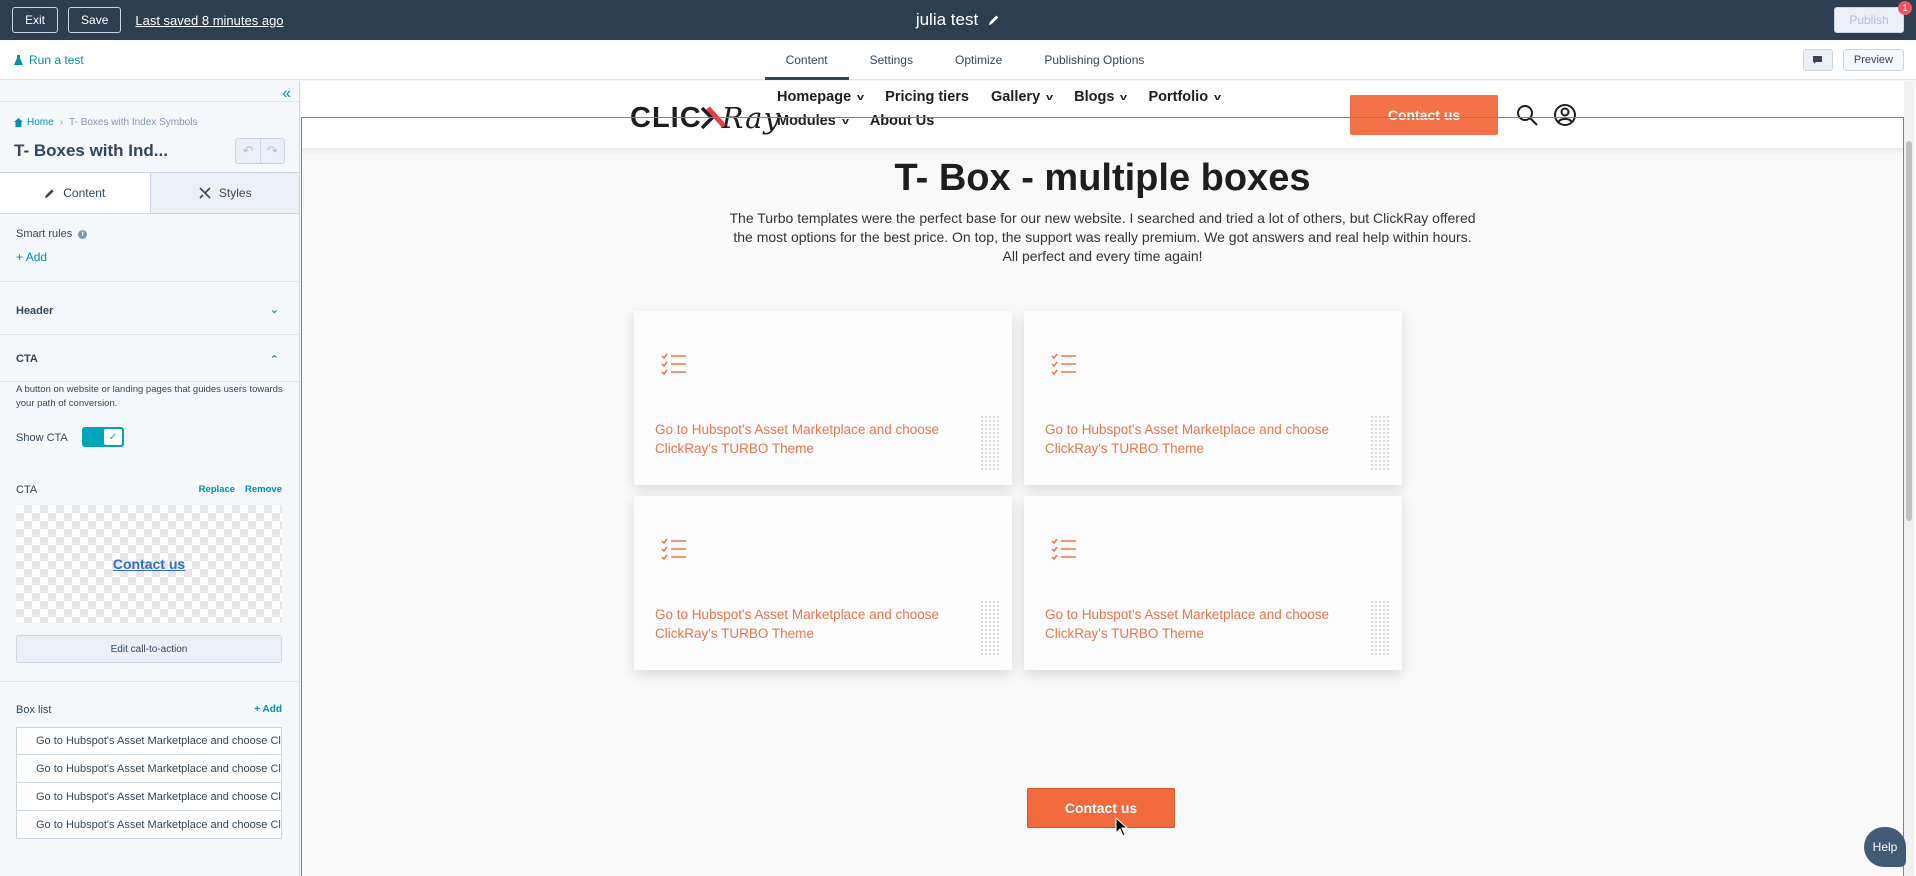 The width and height of the screenshot is (1916, 876). Describe the element at coordinates (133, 122) in the screenshot. I see `breadcrumb-current: T- Boxes with Index Symbols` at that location.